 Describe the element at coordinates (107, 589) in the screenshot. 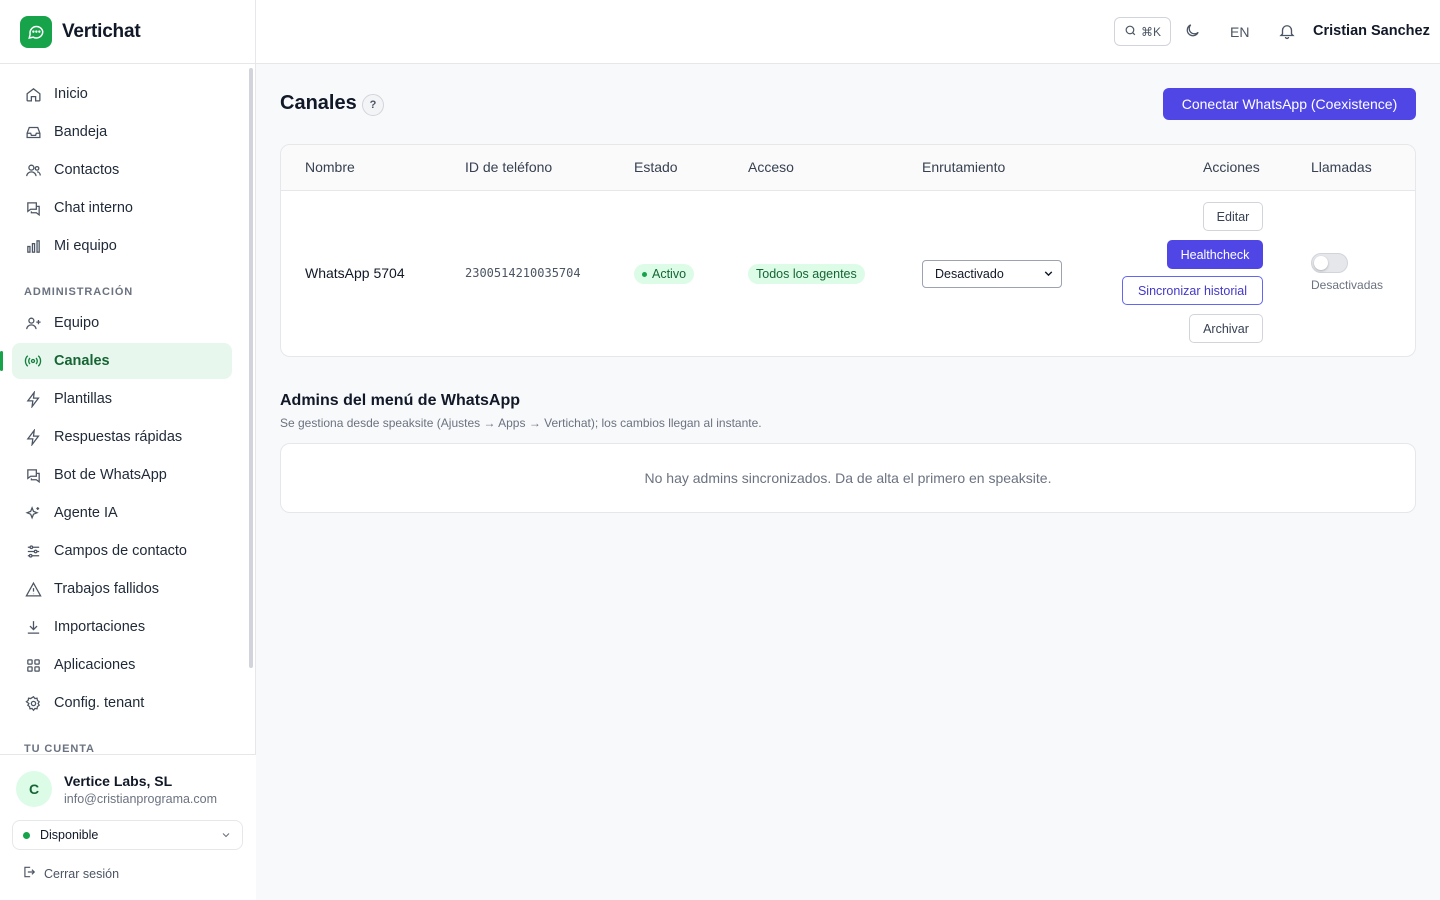

I see `sidebar-item-label: Trabajos fallidos` at that location.